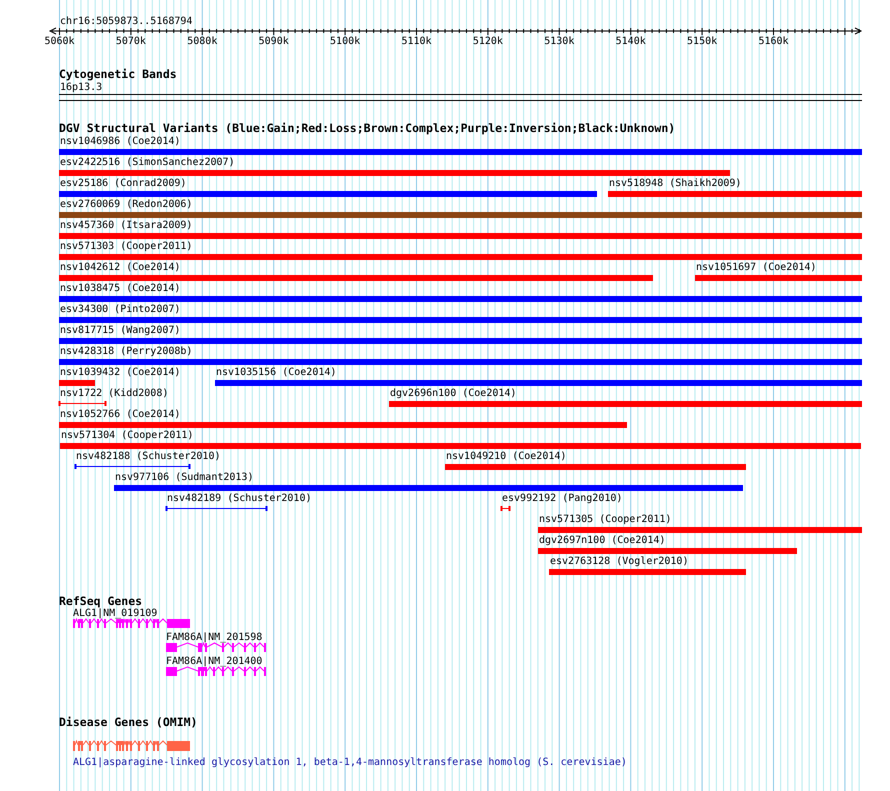 Image resolution: width=890 pixels, height=791 pixels. Describe the element at coordinates (756, 267) in the screenshot. I see `variant-label: nsv1051697 (Coe2014)` at that location.